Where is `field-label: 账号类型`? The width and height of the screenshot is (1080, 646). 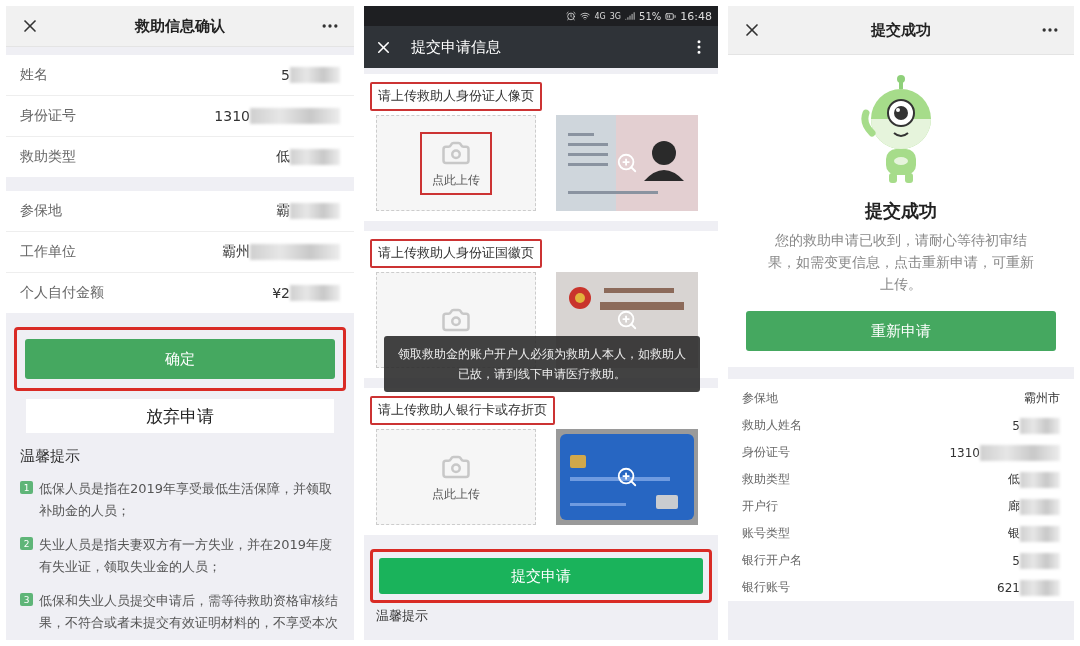
field-label: 账号类型 is located at coordinates (766, 533).